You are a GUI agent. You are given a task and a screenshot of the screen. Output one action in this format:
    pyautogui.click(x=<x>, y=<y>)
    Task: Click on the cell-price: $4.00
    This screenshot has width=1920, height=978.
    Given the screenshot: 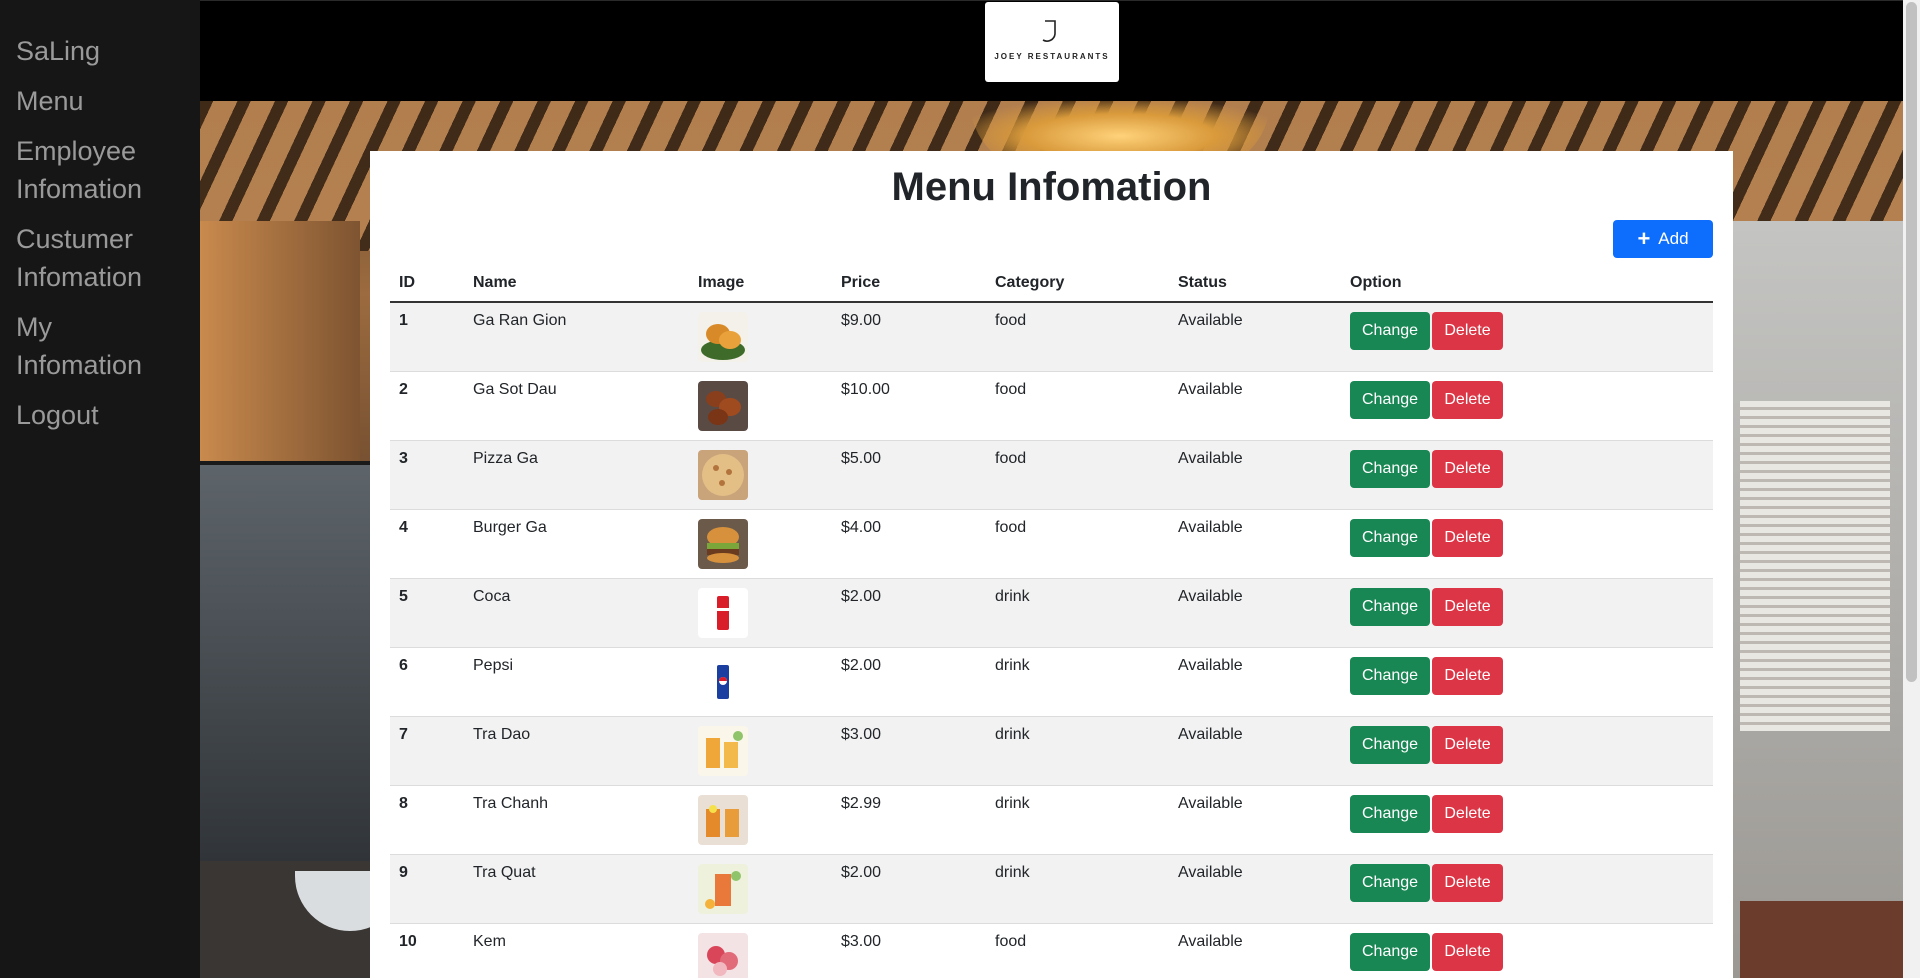 What is the action you would take?
    pyautogui.click(x=909, y=544)
    